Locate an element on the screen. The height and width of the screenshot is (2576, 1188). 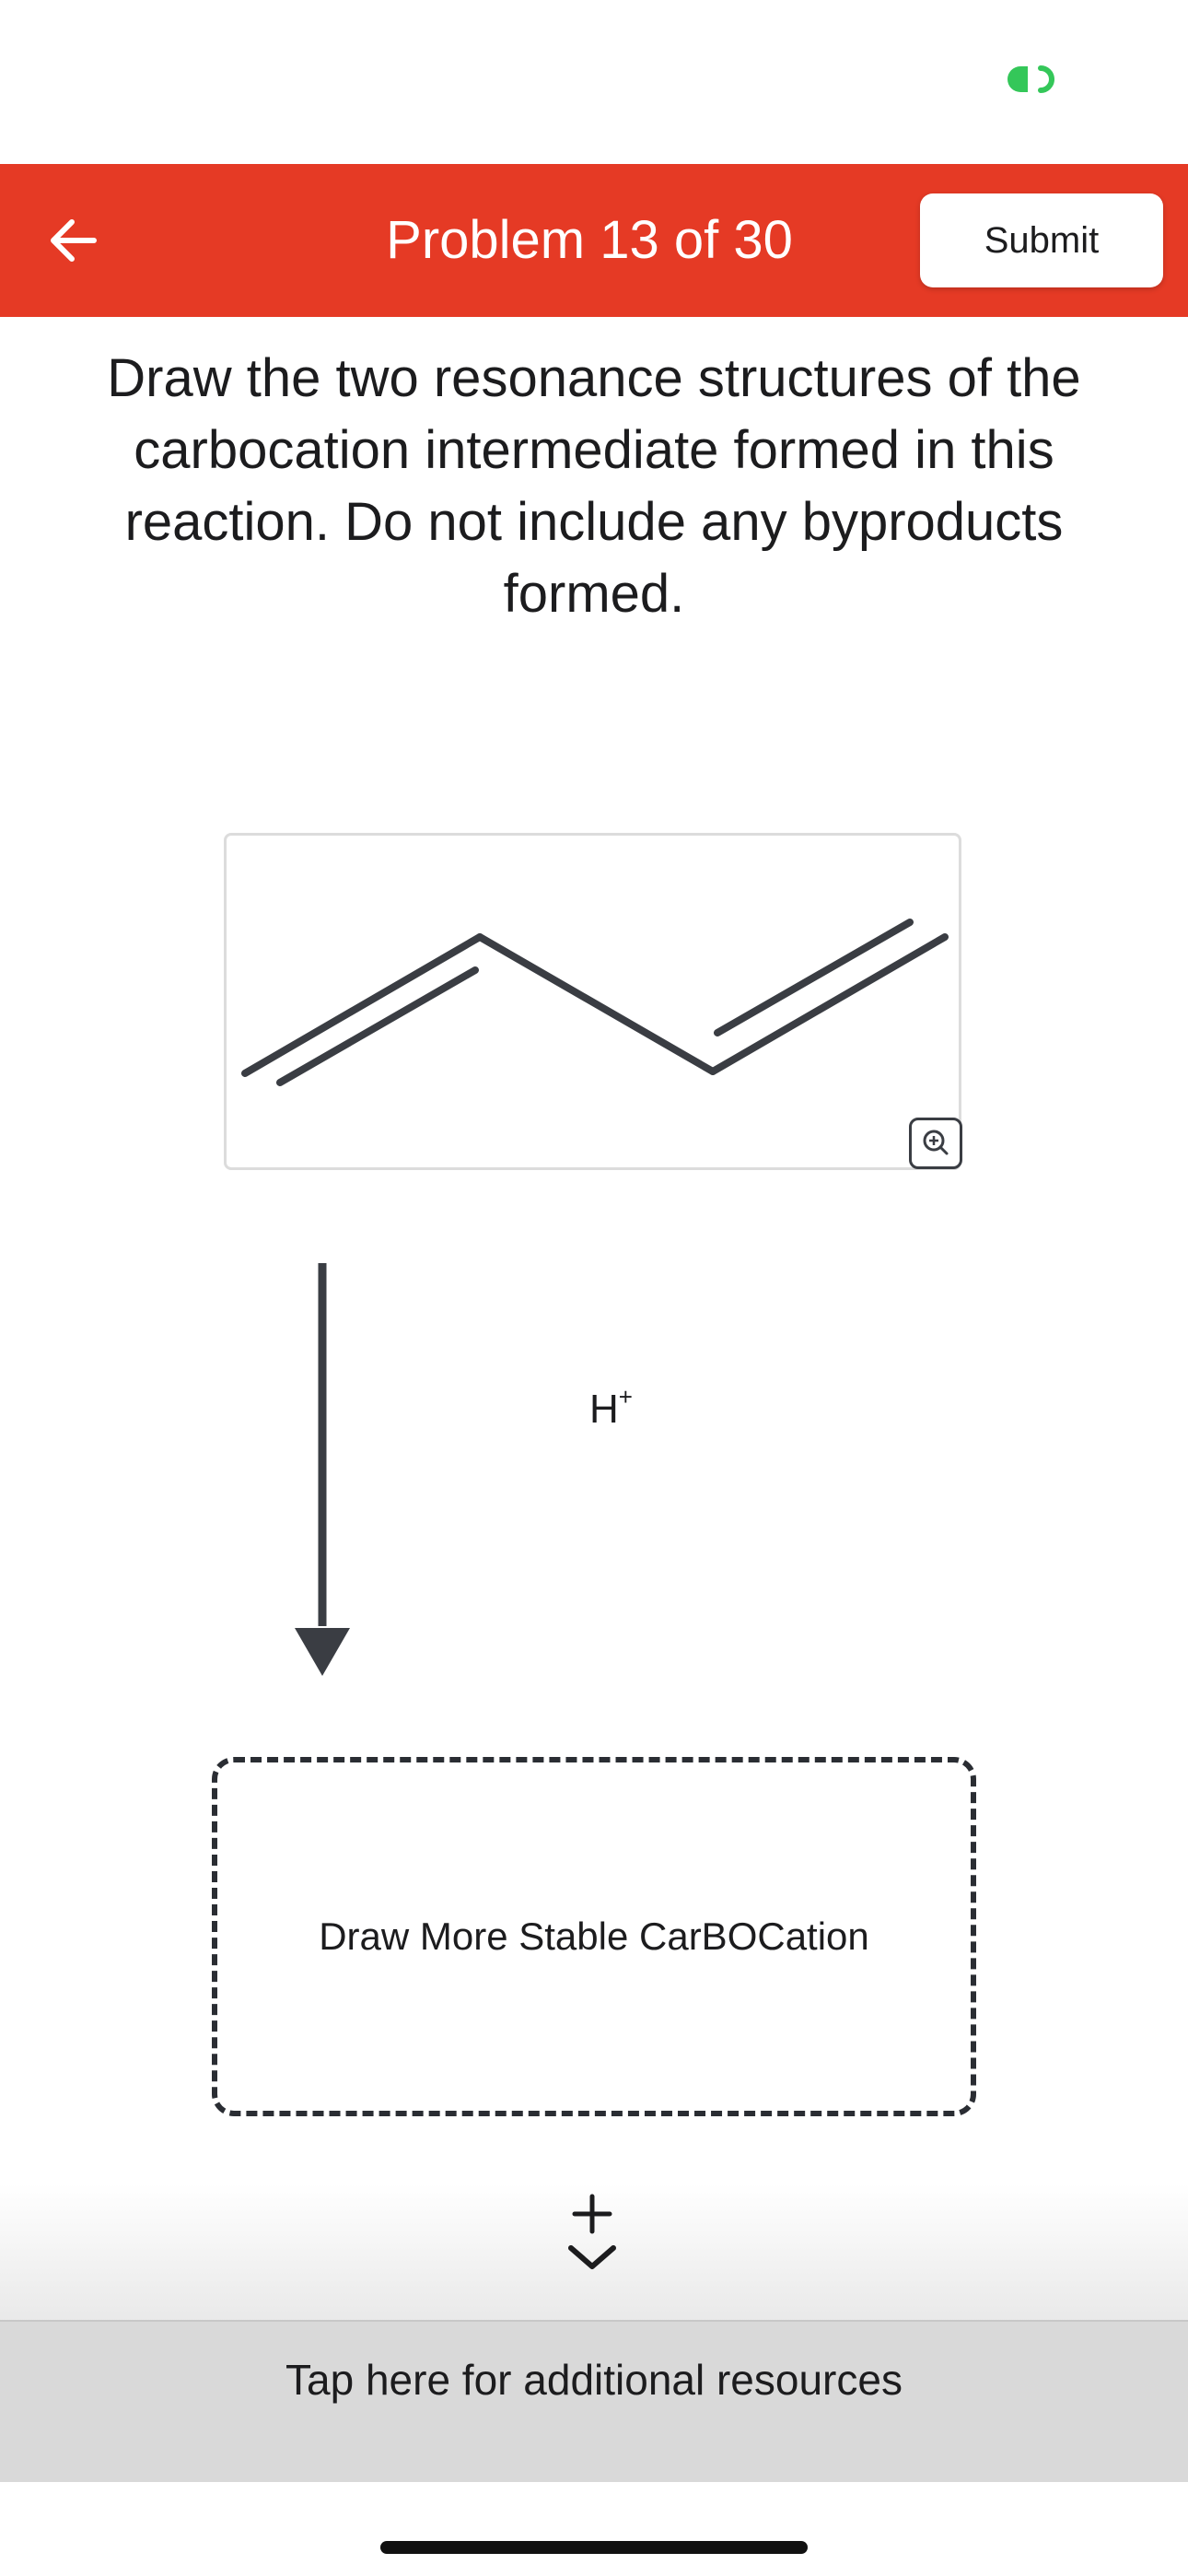
home-indicator is located at coordinates (594, 2547).